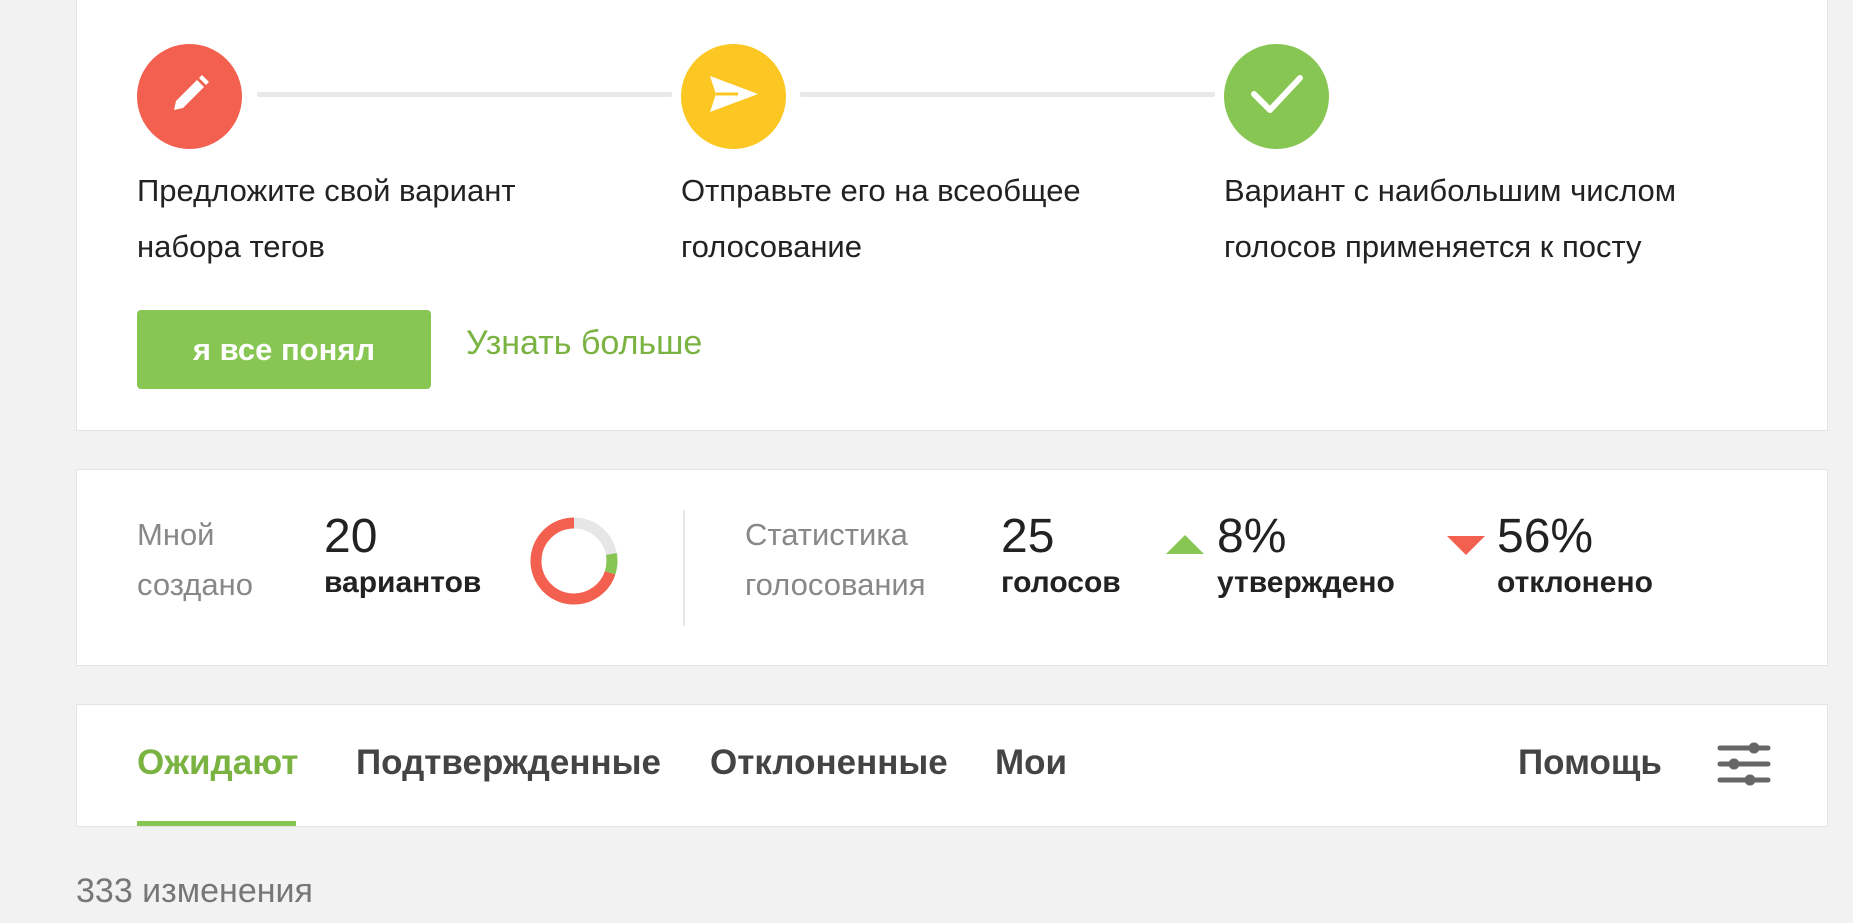  I want to click on tab-pending: Ожидают, so click(217, 763).